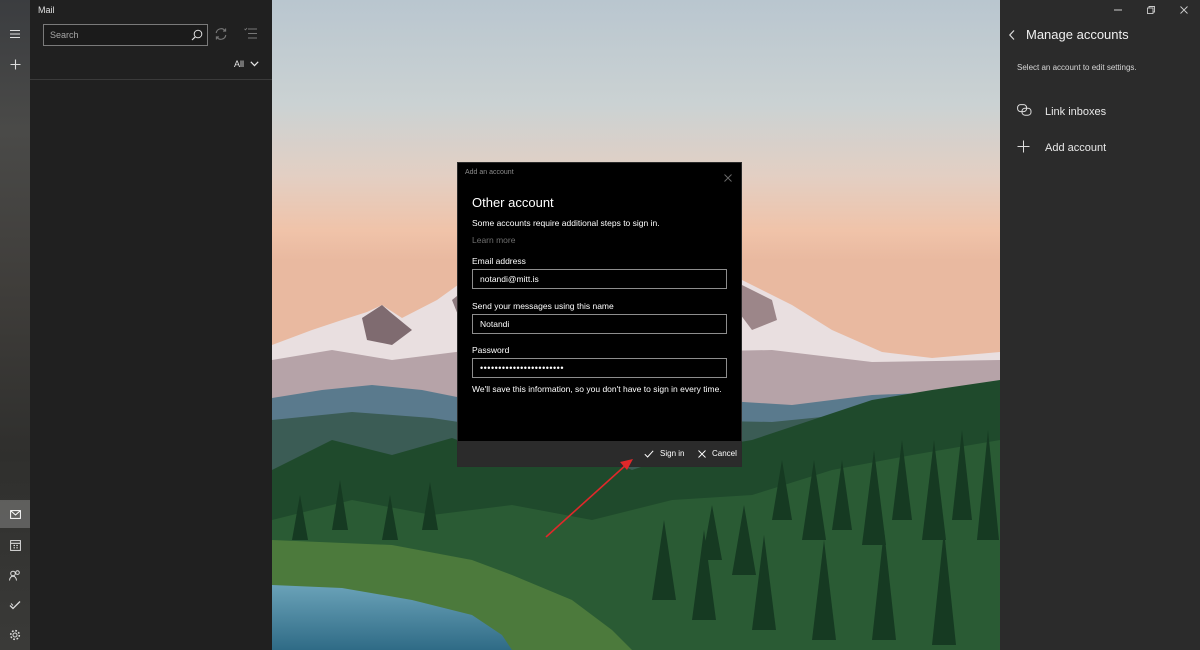 The width and height of the screenshot is (1200, 650). What do you see at coordinates (254, 64) in the screenshot?
I see `chevron-down-icon` at bounding box center [254, 64].